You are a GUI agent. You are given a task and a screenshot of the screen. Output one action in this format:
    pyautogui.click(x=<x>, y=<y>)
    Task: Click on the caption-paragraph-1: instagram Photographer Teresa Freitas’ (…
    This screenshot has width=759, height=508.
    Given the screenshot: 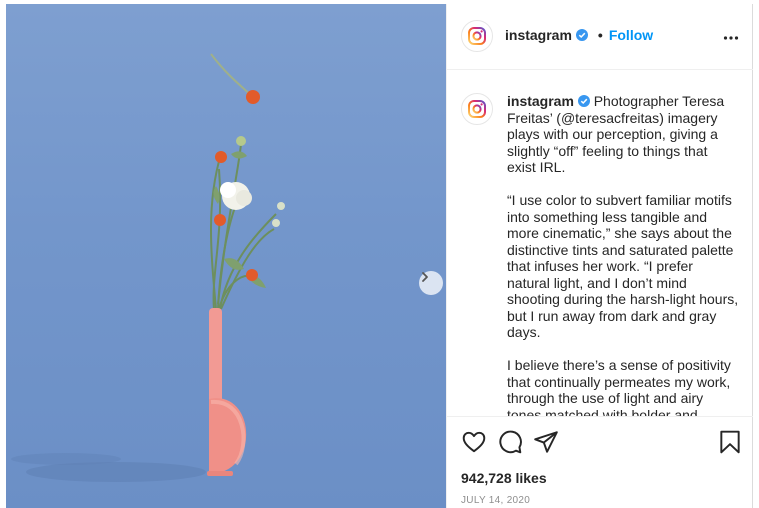 What is the action you would take?
    pyautogui.click(x=623, y=134)
    